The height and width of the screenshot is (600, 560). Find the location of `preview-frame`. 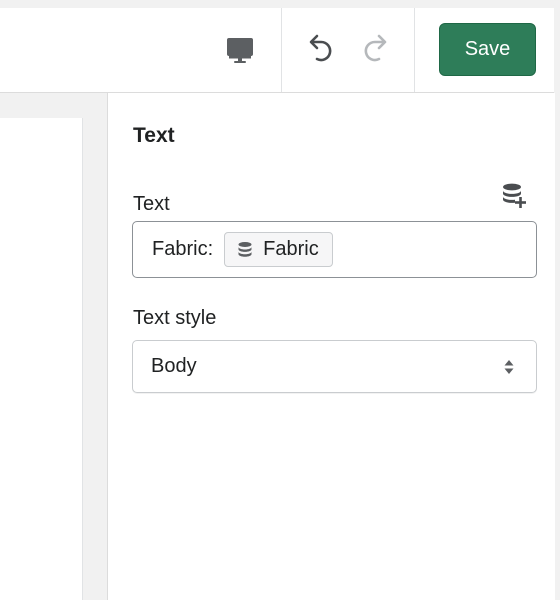

preview-frame is located at coordinates (41, 359).